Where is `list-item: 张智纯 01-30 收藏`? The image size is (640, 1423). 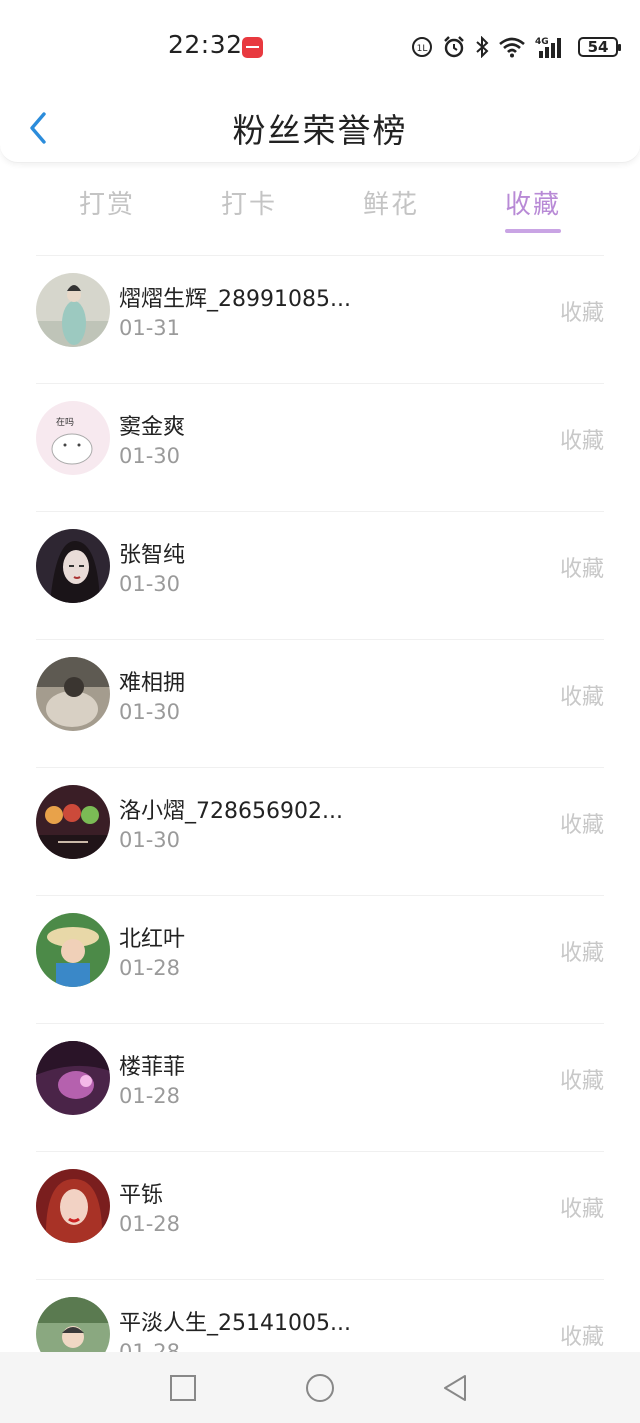
list-item: 张智纯 01-30 收藏 is located at coordinates (320, 575).